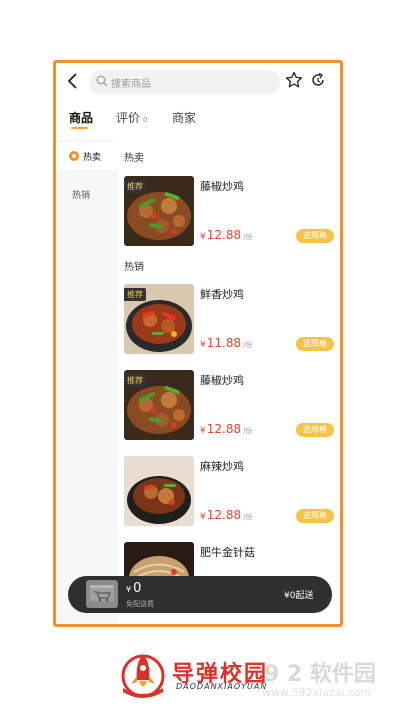  I want to click on shopping-cart-icon, so click(102, 594).